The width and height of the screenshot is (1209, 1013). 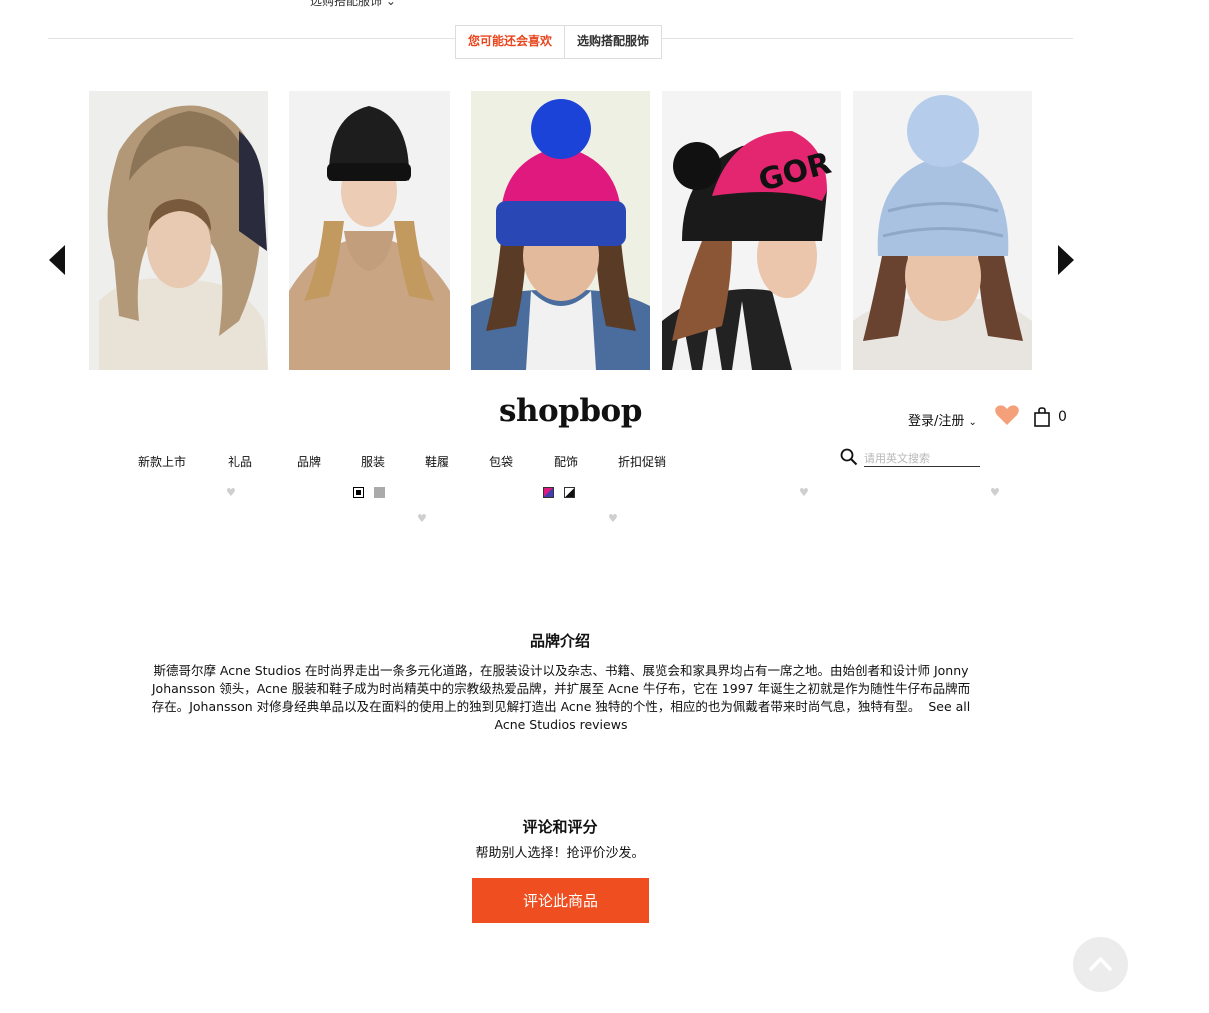 I want to click on account-label: 登录/注册, so click(x=936, y=421).